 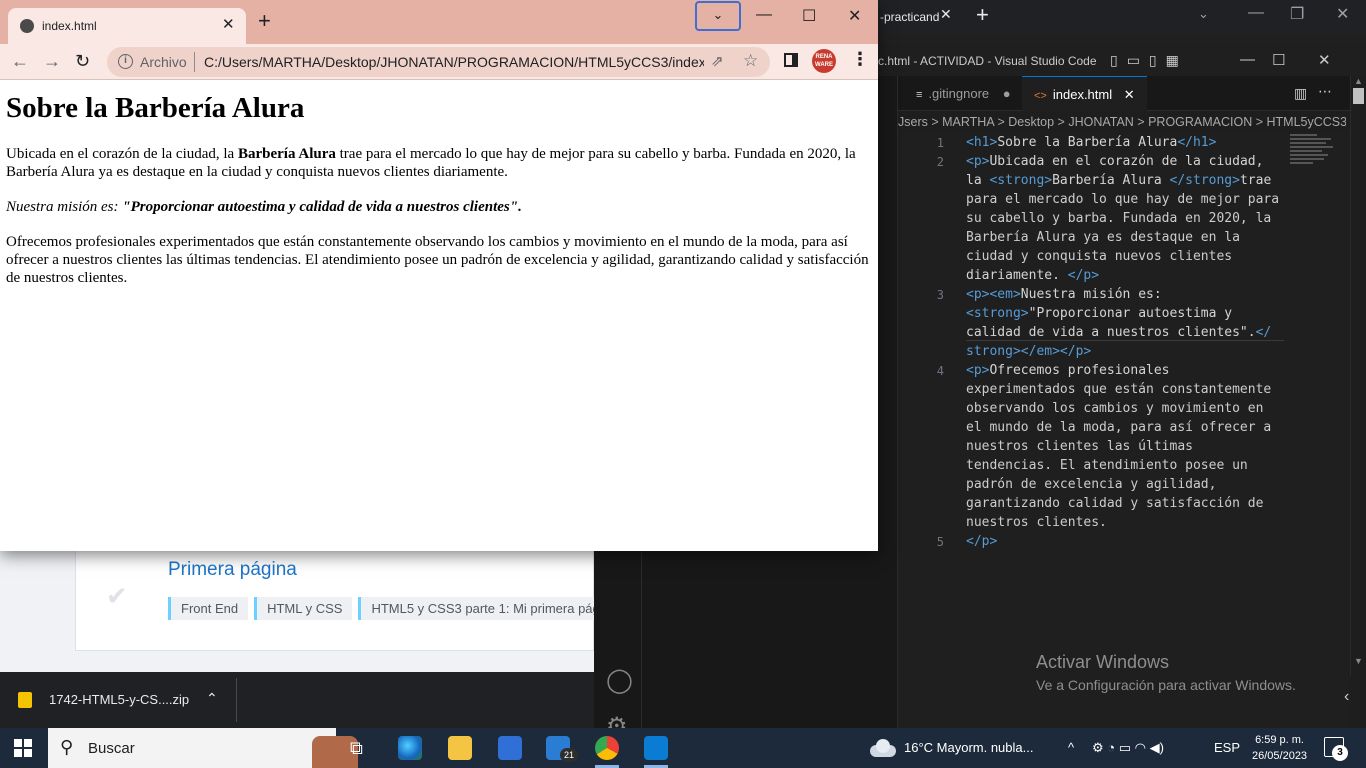 What do you see at coordinates (940, 295) in the screenshot?
I see `line-number: 3` at bounding box center [940, 295].